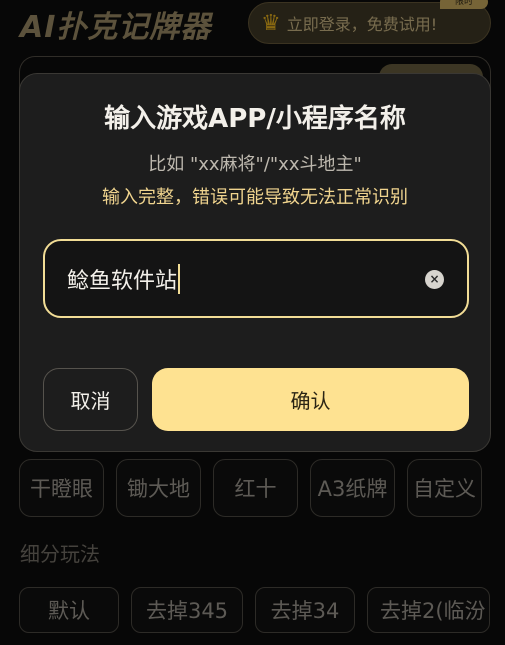 This screenshot has width=505, height=645. Describe the element at coordinates (434, 279) in the screenshot. I see `clear-icon: ×` at that location.